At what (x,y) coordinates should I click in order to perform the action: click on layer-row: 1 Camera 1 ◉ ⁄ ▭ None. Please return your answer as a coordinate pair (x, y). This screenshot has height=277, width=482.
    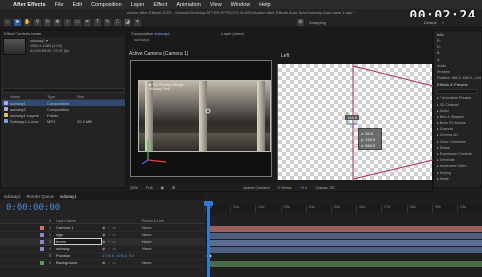
    Looking at the image, I should click on (102, 228).